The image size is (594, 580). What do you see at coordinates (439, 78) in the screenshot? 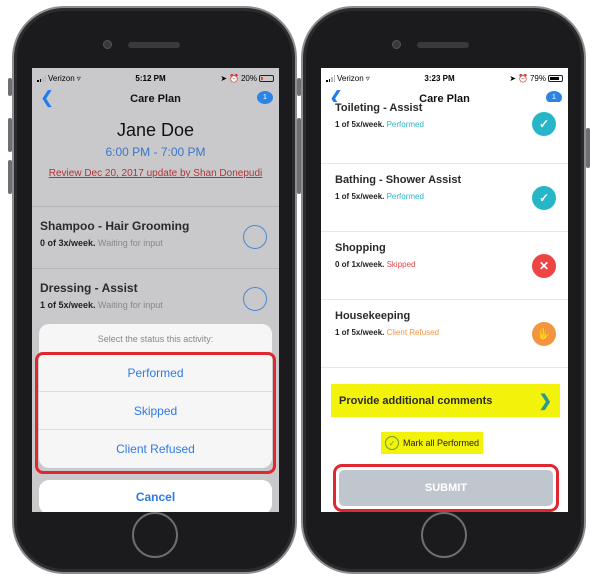
I see `status-time: 3:23 PM` at bounding box center [439, 78].